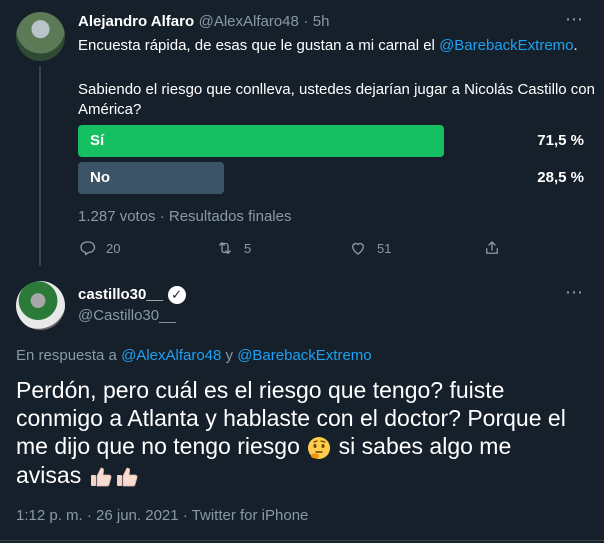  I want to click on tweet-time: 5h, so click(321, 21).